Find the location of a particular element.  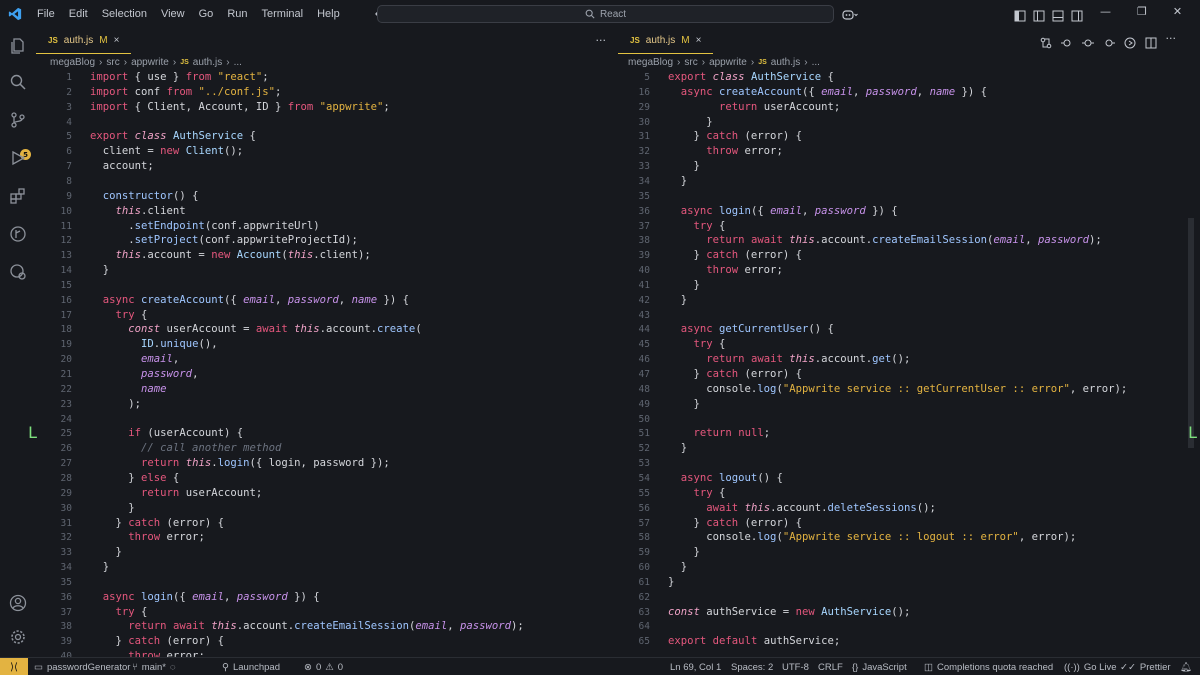

open-changes-icon is located at coordinates (1130, 43).